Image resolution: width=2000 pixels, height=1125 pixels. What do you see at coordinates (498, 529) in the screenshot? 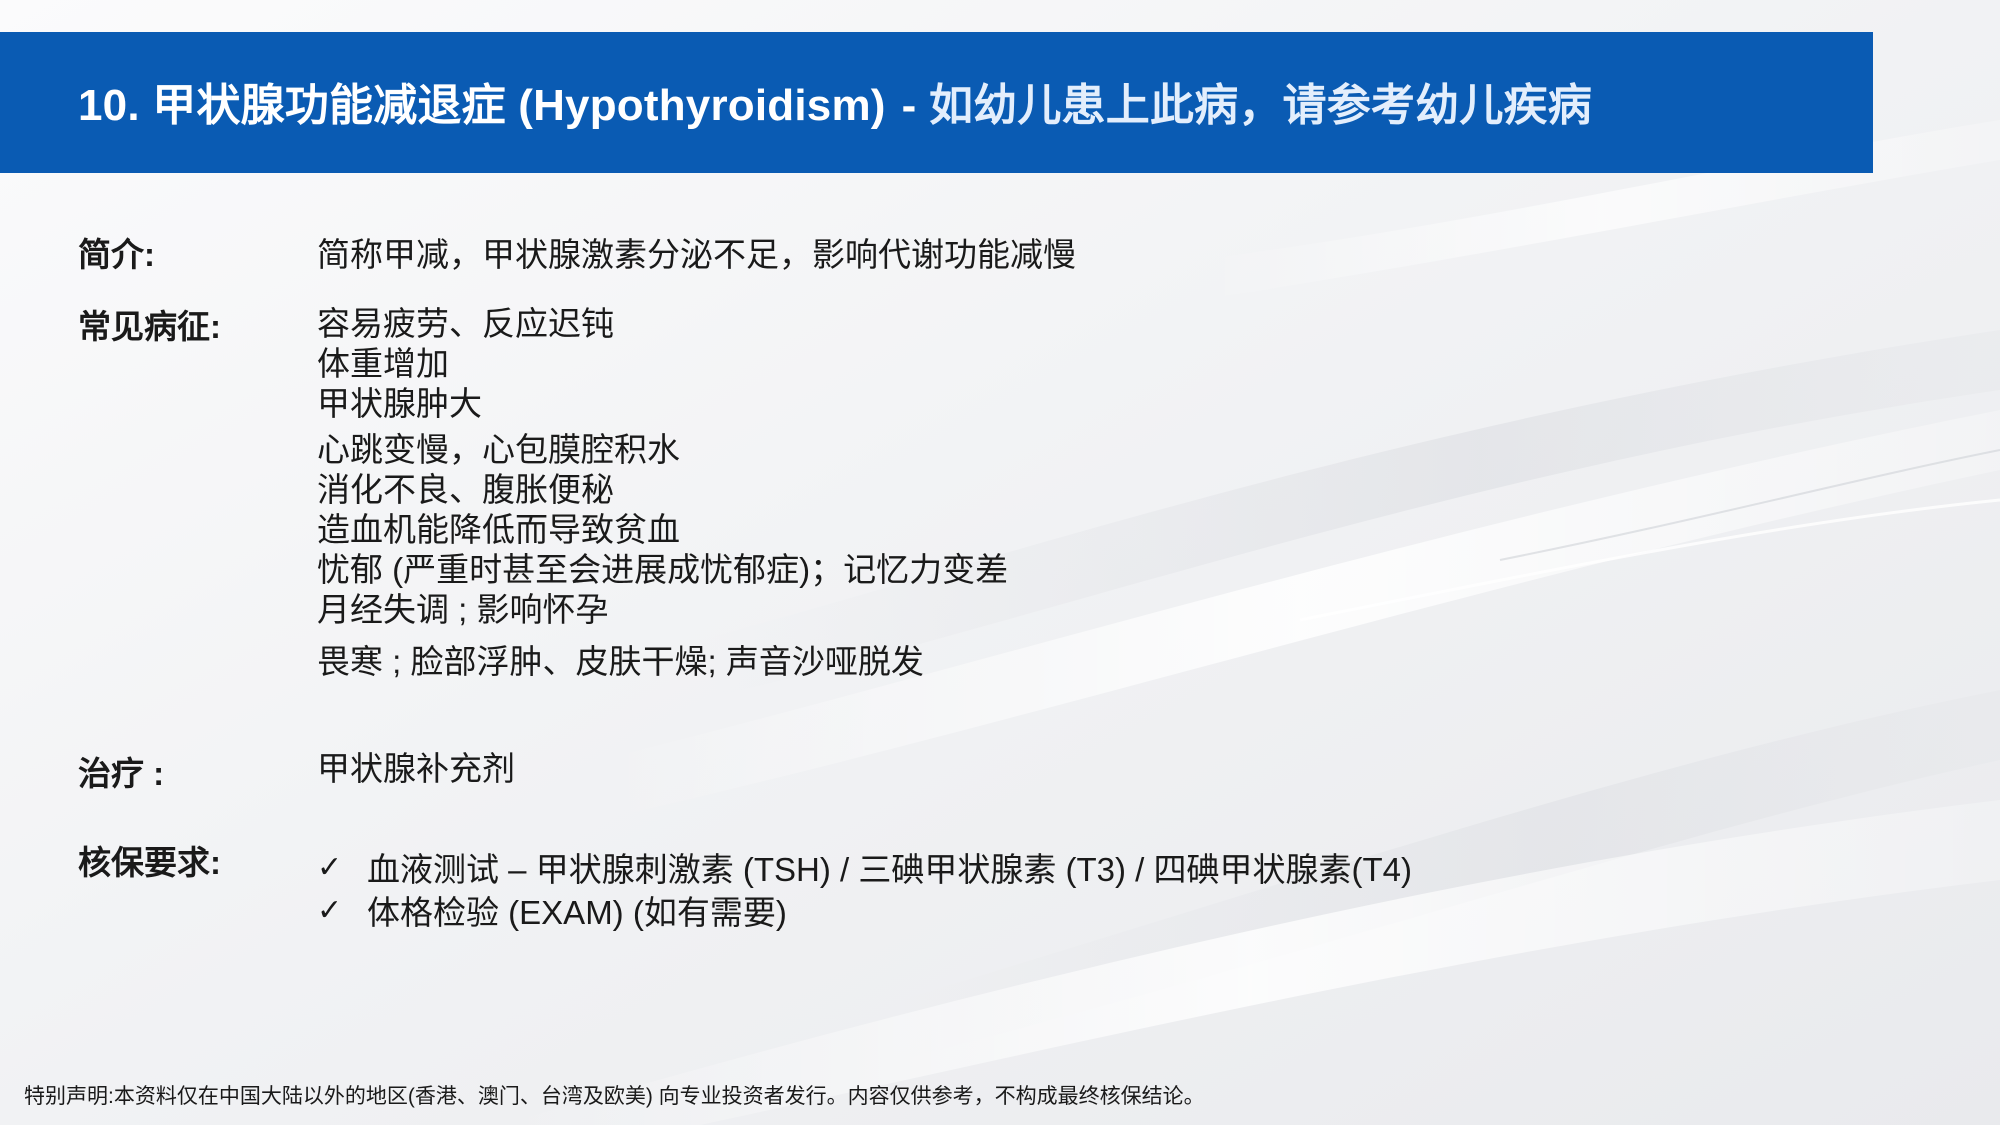
I see `symptom-item: 造血机能降低而导致贫血` at bounding box center [498, 529].